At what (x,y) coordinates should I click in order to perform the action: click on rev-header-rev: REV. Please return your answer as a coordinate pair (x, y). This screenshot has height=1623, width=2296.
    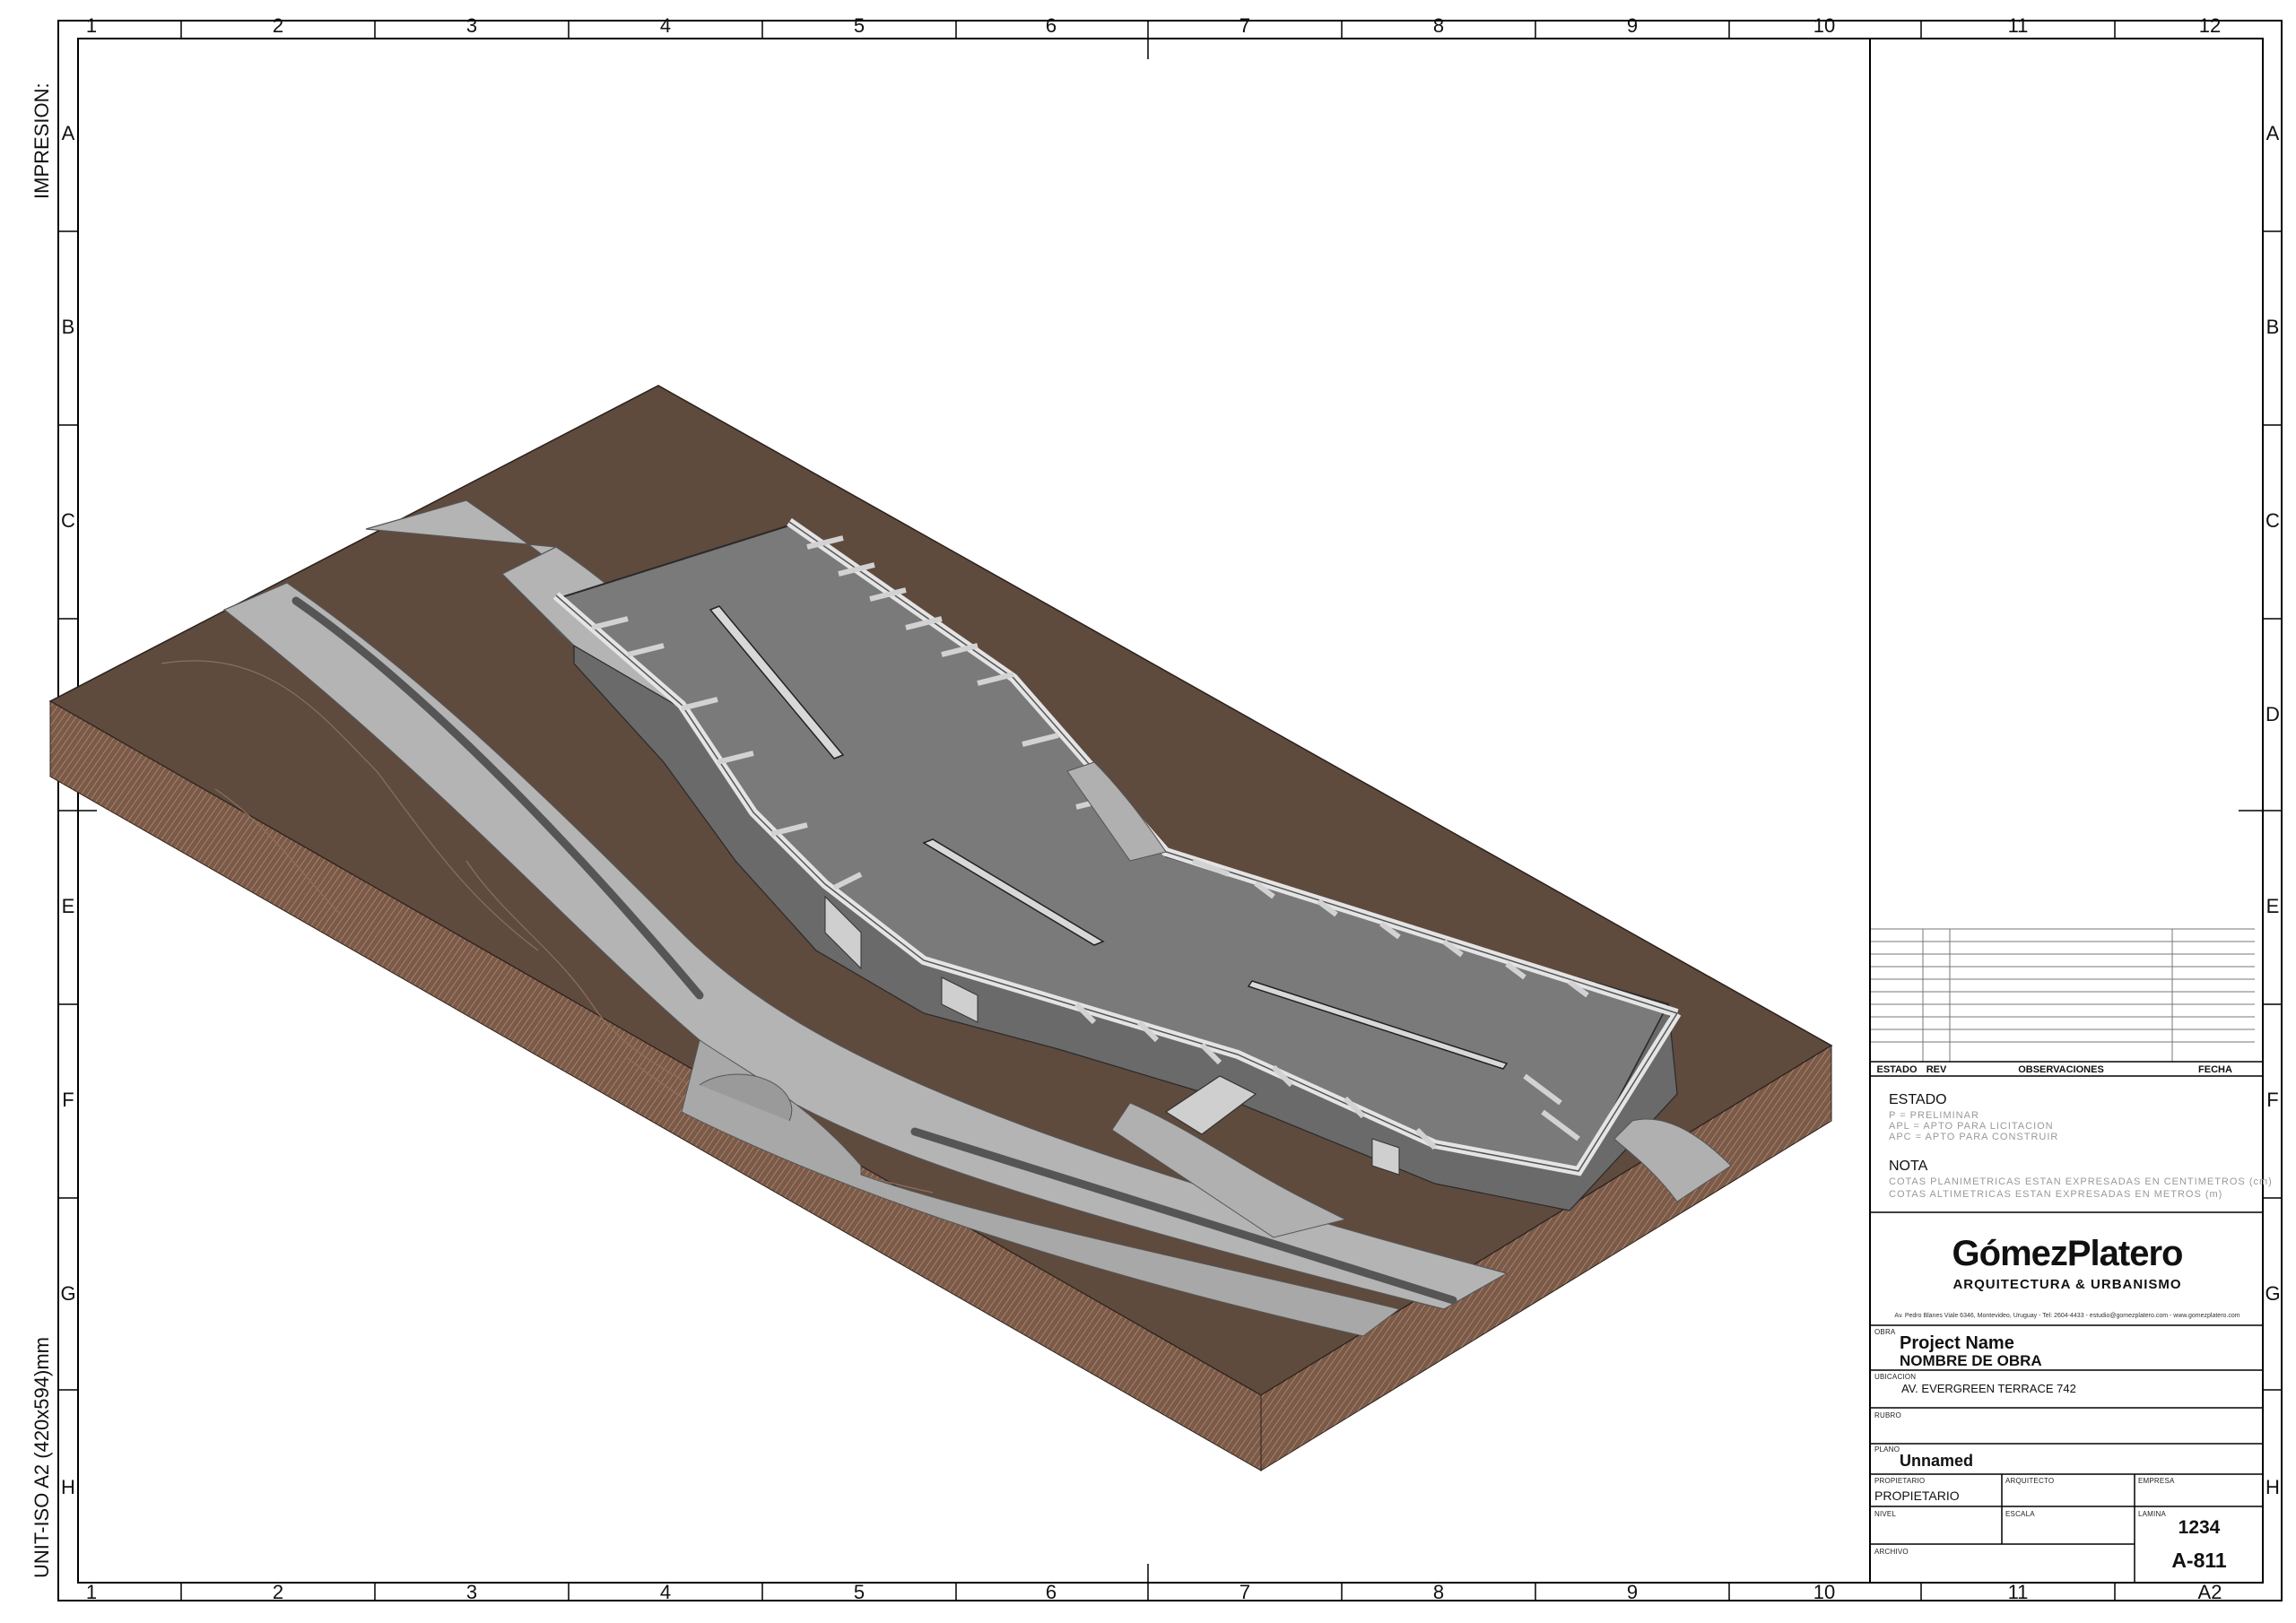
    Looking at the image, I should click on (1936, 1069).